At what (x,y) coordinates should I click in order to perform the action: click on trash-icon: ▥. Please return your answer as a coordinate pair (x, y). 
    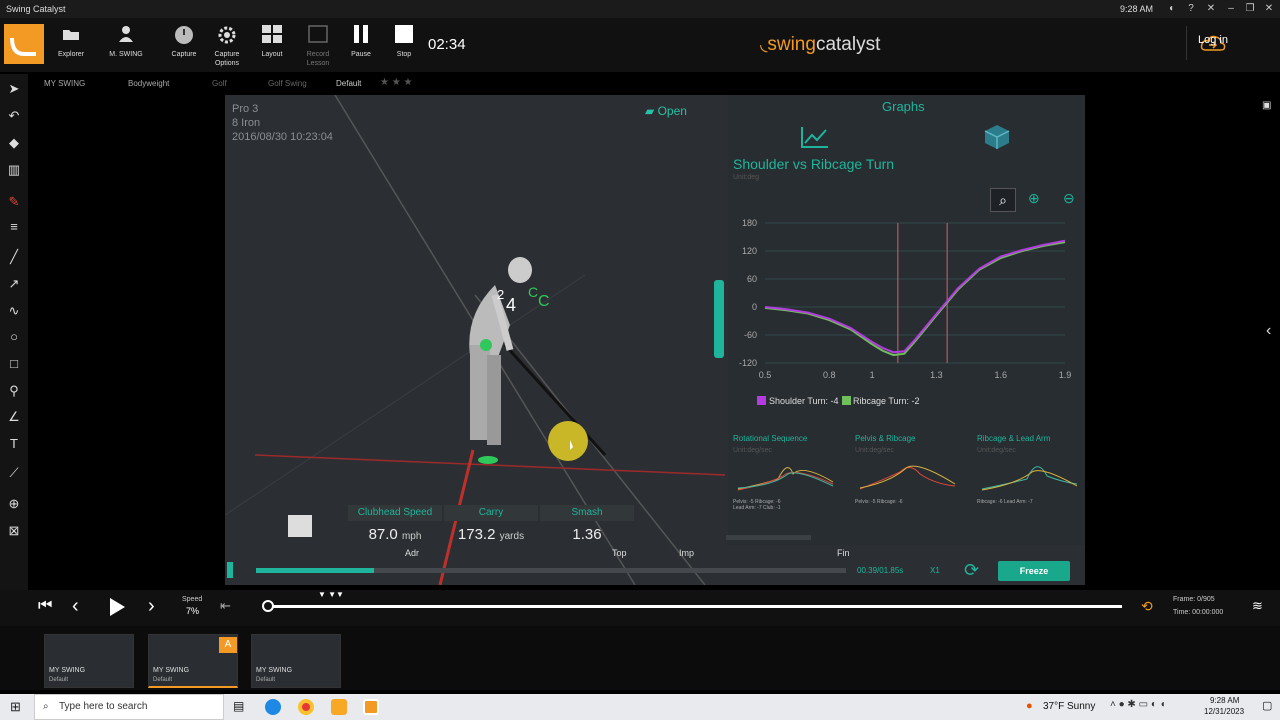
    Looking at the image, I should click on (14, 170).